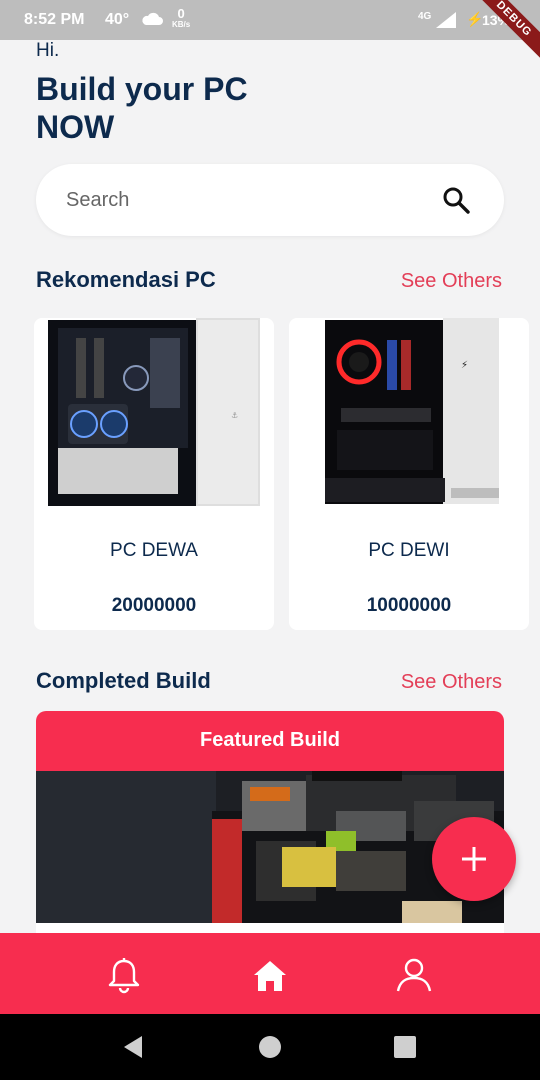  Describe the element at coordinates (181, 24) in the screenshot. I see `net-speed-unit: KB/s` at that location.